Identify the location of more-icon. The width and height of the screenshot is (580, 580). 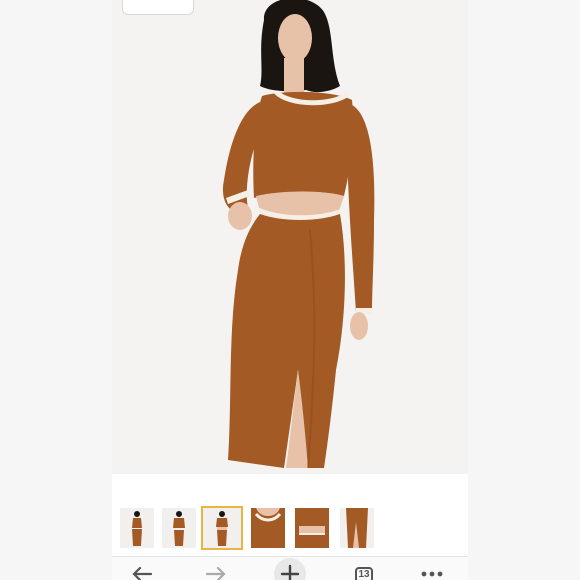
(432, 574).